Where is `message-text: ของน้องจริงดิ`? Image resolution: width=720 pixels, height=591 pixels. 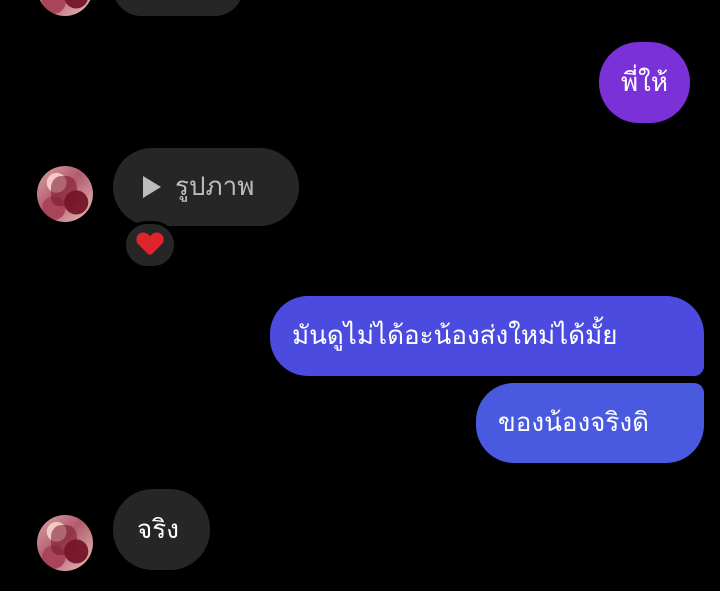 message-text: ของน้องจริงดิ is located at coordinates (573, 423).